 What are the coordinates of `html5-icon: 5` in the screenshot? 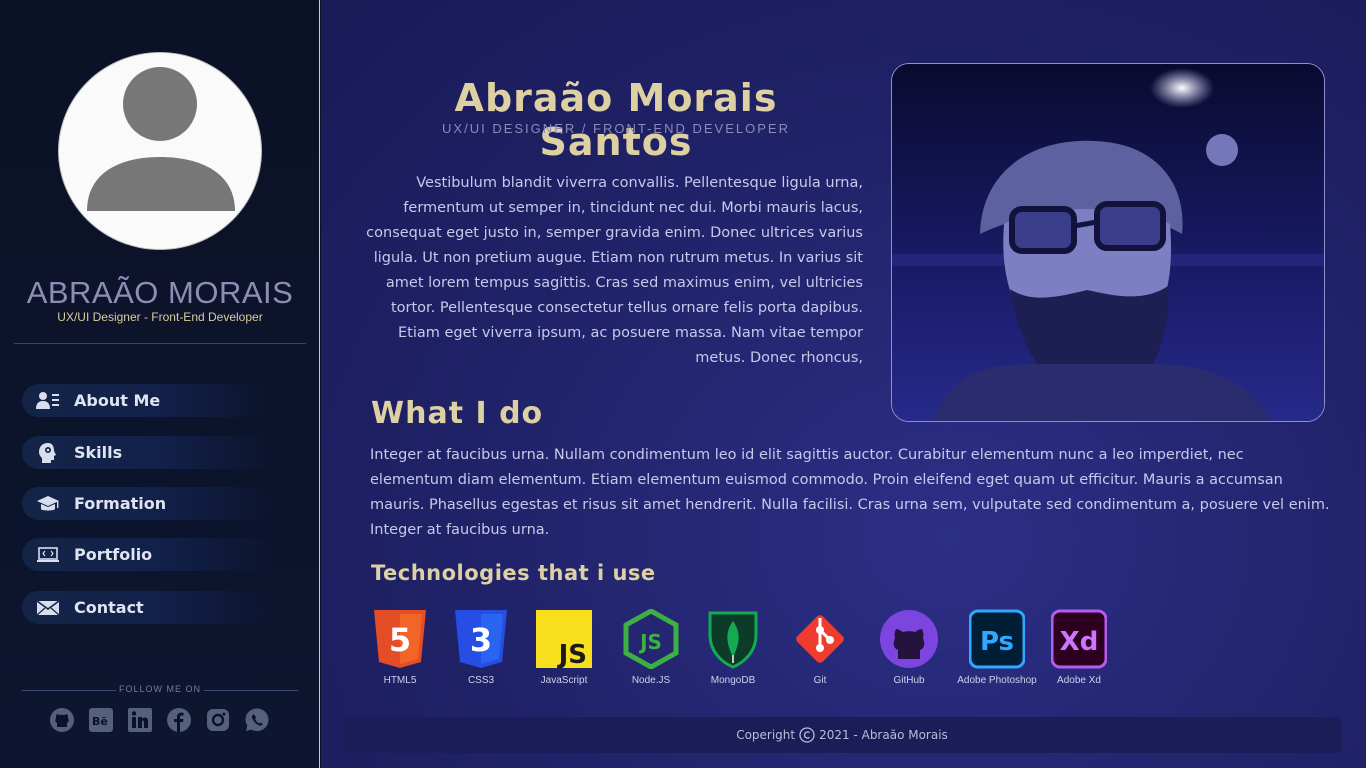 It's located at (400, 639).